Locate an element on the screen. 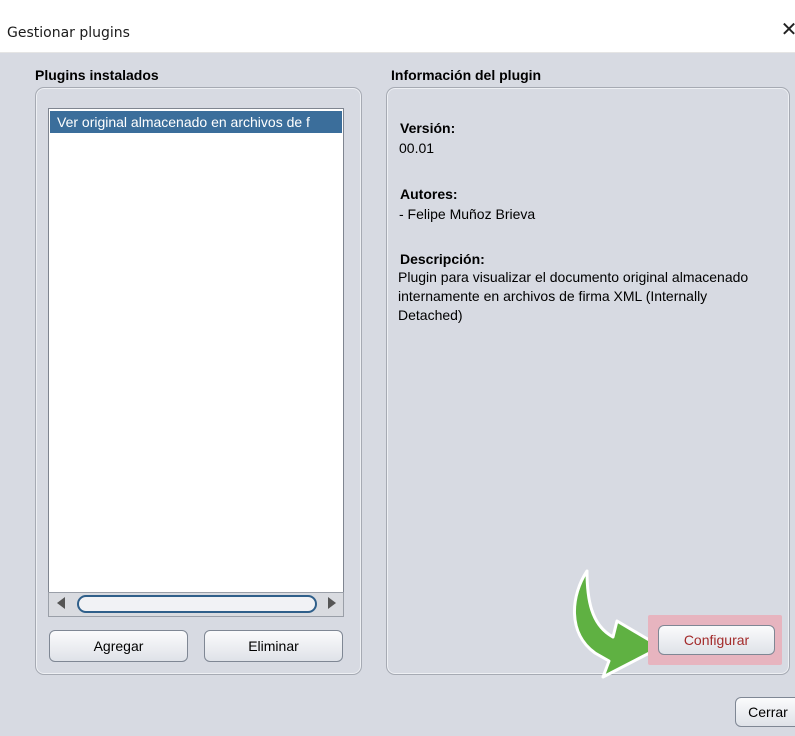  window-title: Gestionar plugins is located at coordinates (68, 33).